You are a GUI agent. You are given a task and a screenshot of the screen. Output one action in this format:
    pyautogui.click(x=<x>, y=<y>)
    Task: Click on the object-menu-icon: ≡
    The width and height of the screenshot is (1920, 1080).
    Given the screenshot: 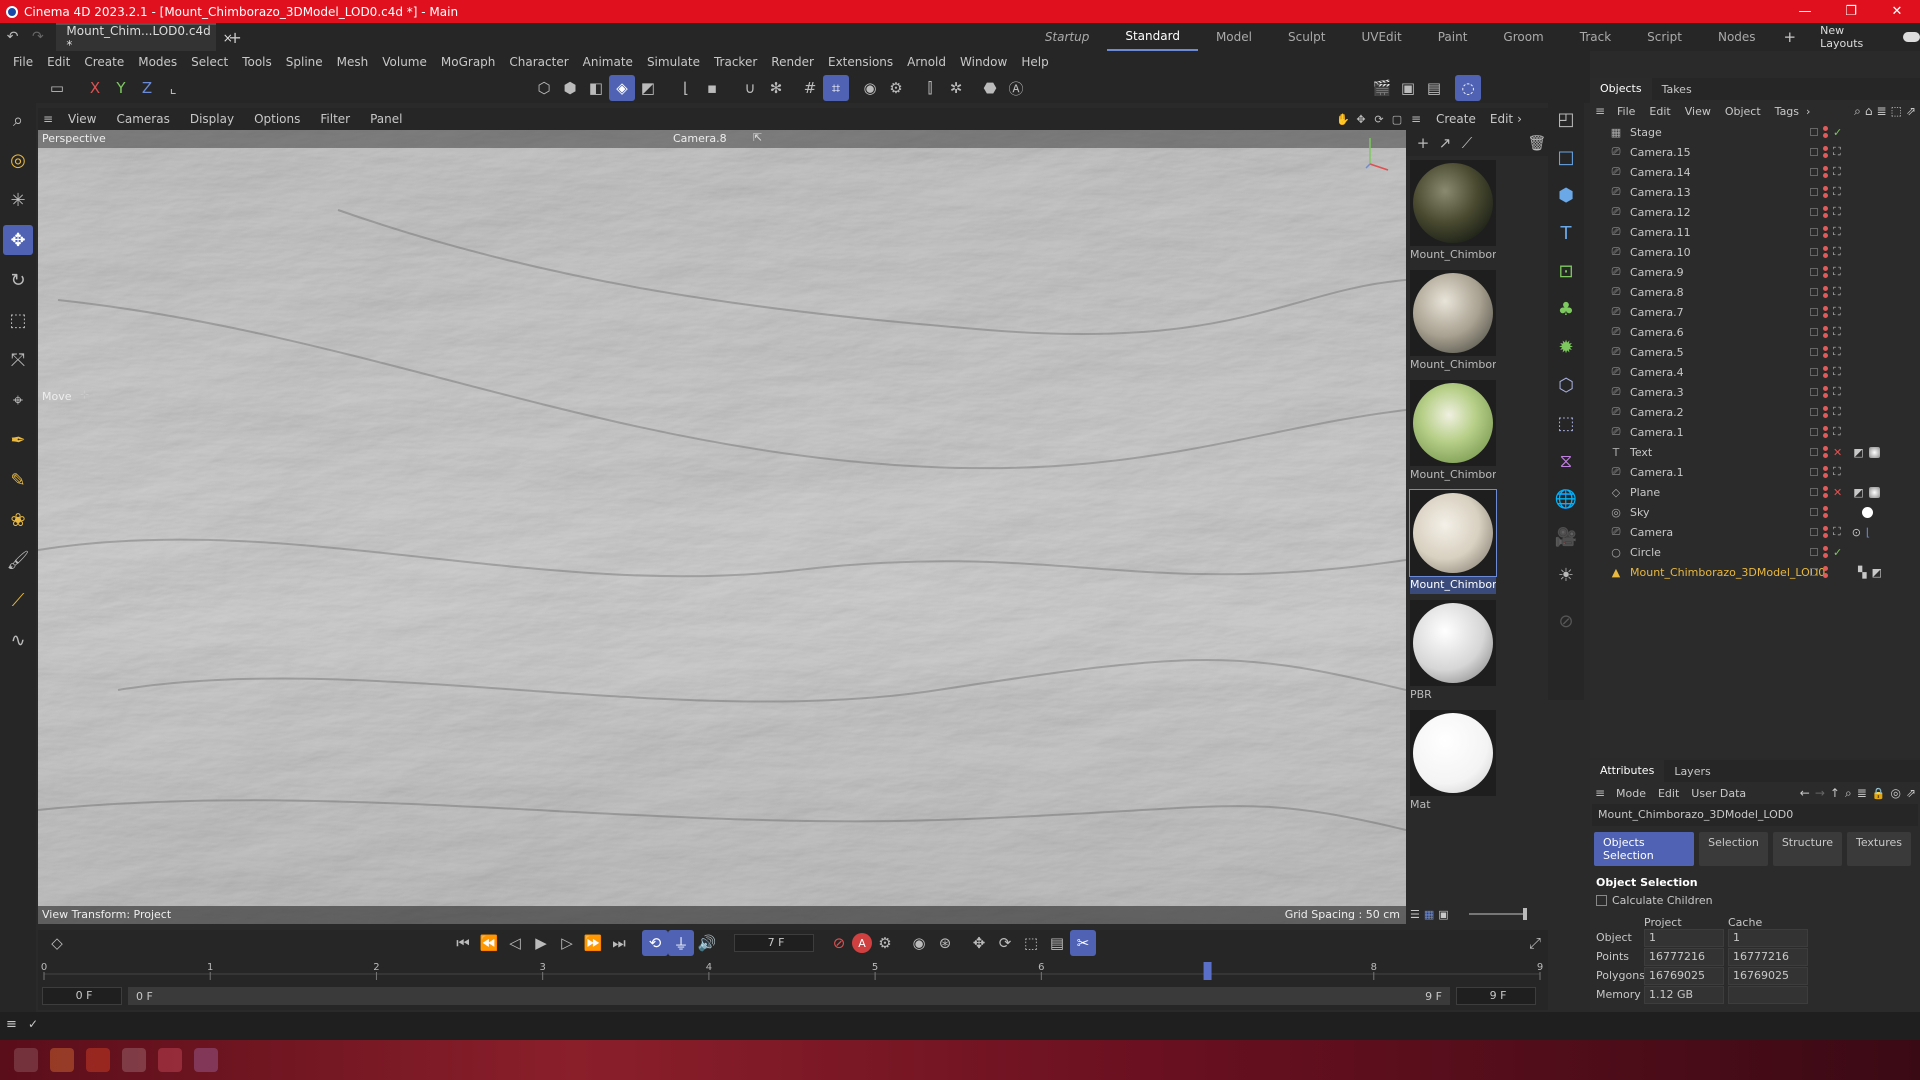 What is the action you would take?
    pyautogui.click(x=1600, y=111)
    